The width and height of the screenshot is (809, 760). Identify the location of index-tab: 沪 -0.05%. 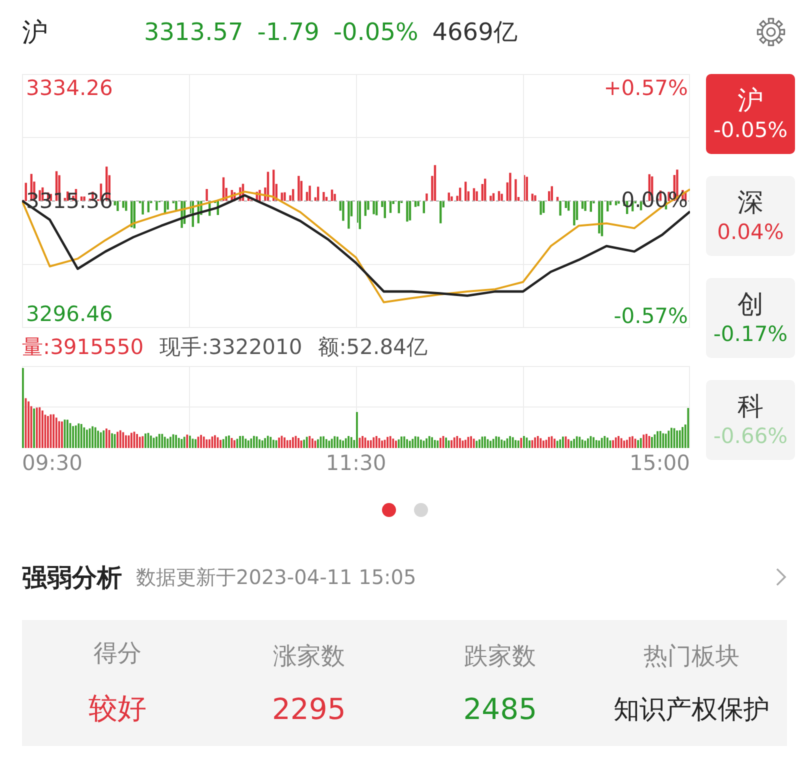
(750, 114).